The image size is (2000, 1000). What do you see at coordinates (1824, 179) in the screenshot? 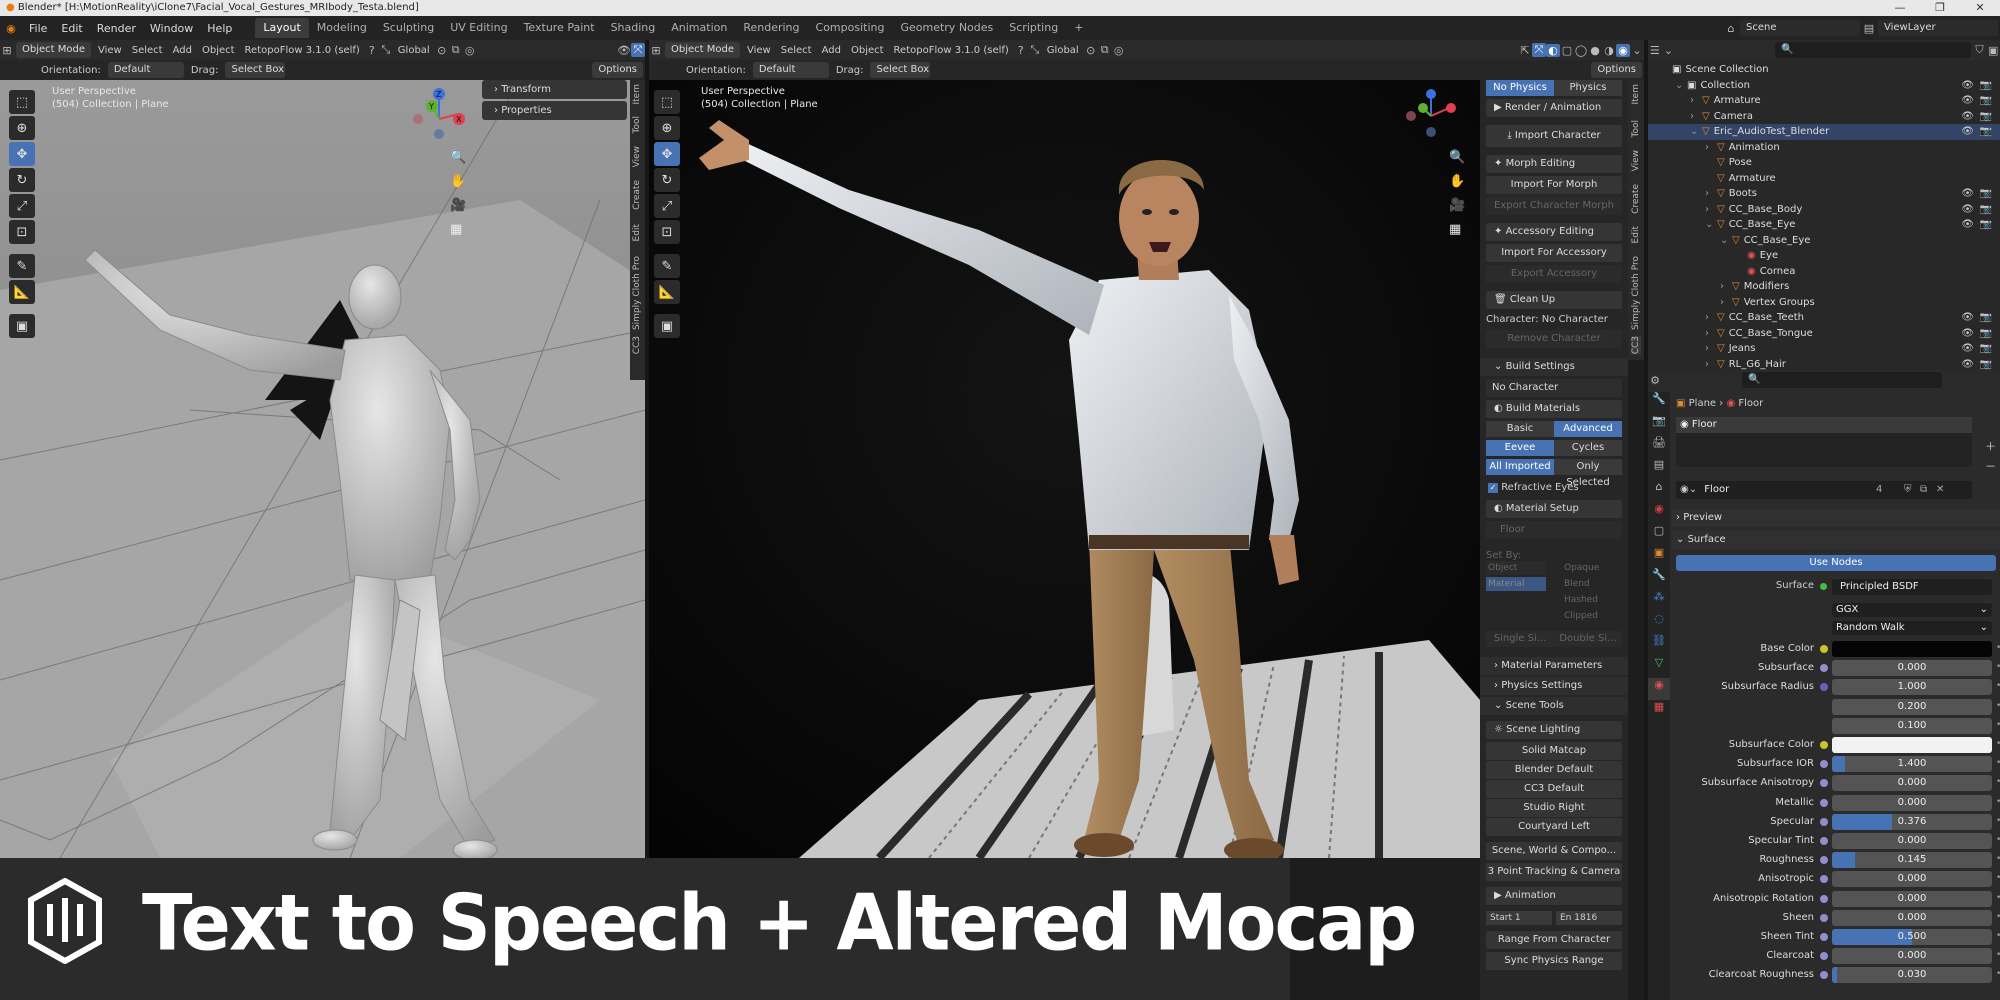
I see `outliner-item: ▽ Armature` at bounding box center [1824, 179].